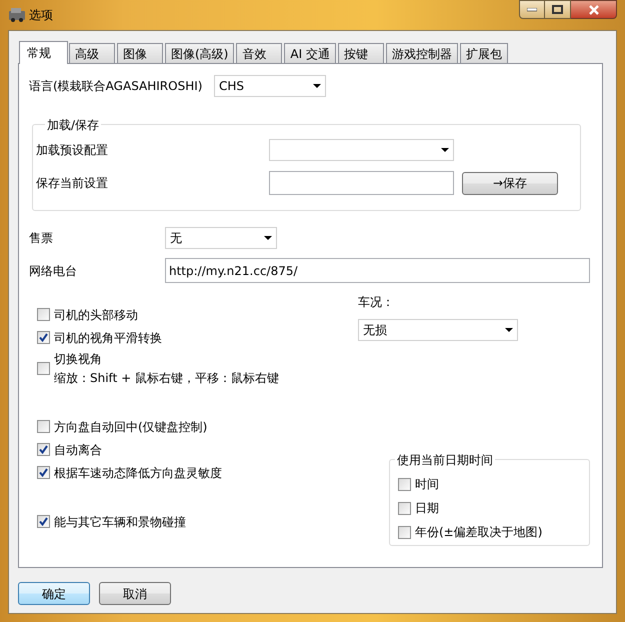 The height and width of the screenshot is (622, 625). Describe the element at coordinates (438, 330) in the screenshot. I see `condition-dropdown: 无损` at that location.